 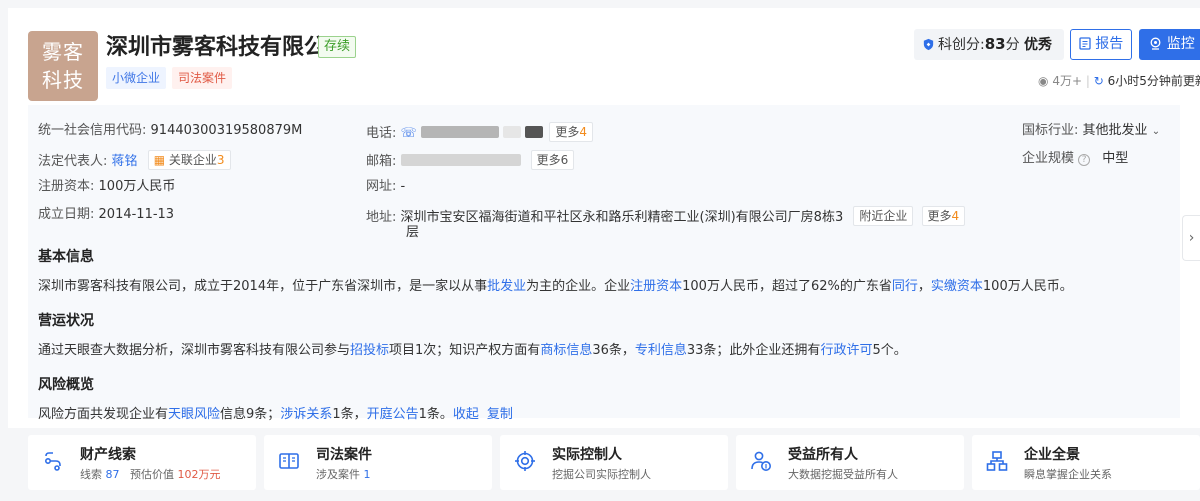 I want to click on legal-rep-link: 蒋铭, so click(x=125, y=161).